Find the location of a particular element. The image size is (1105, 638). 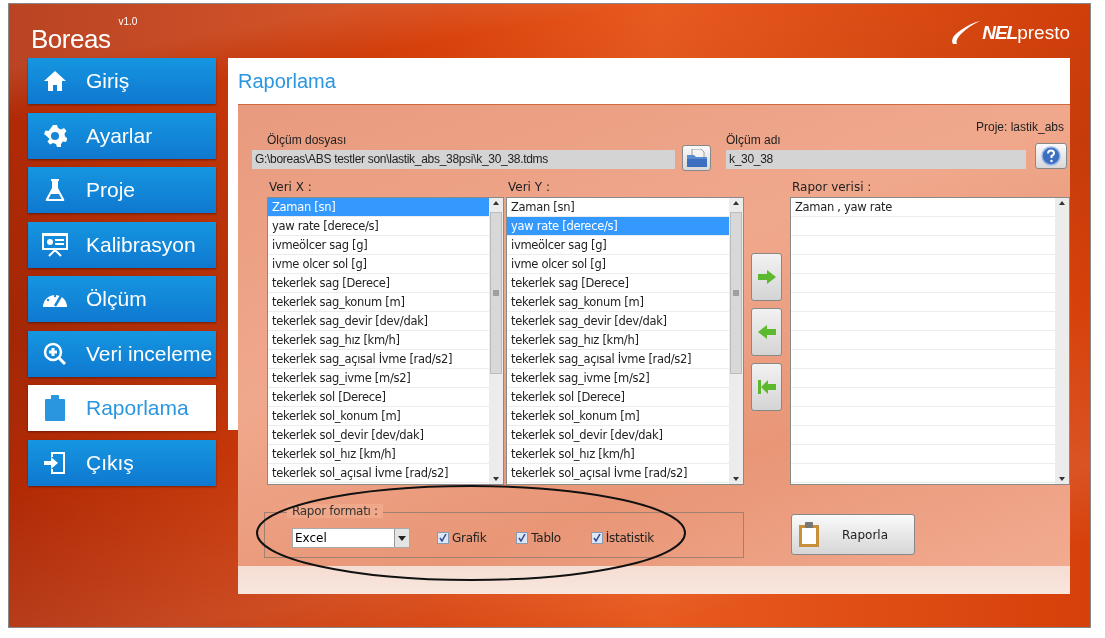

sidebar-item: Veri inceleme is located at coordinates (122, 353).